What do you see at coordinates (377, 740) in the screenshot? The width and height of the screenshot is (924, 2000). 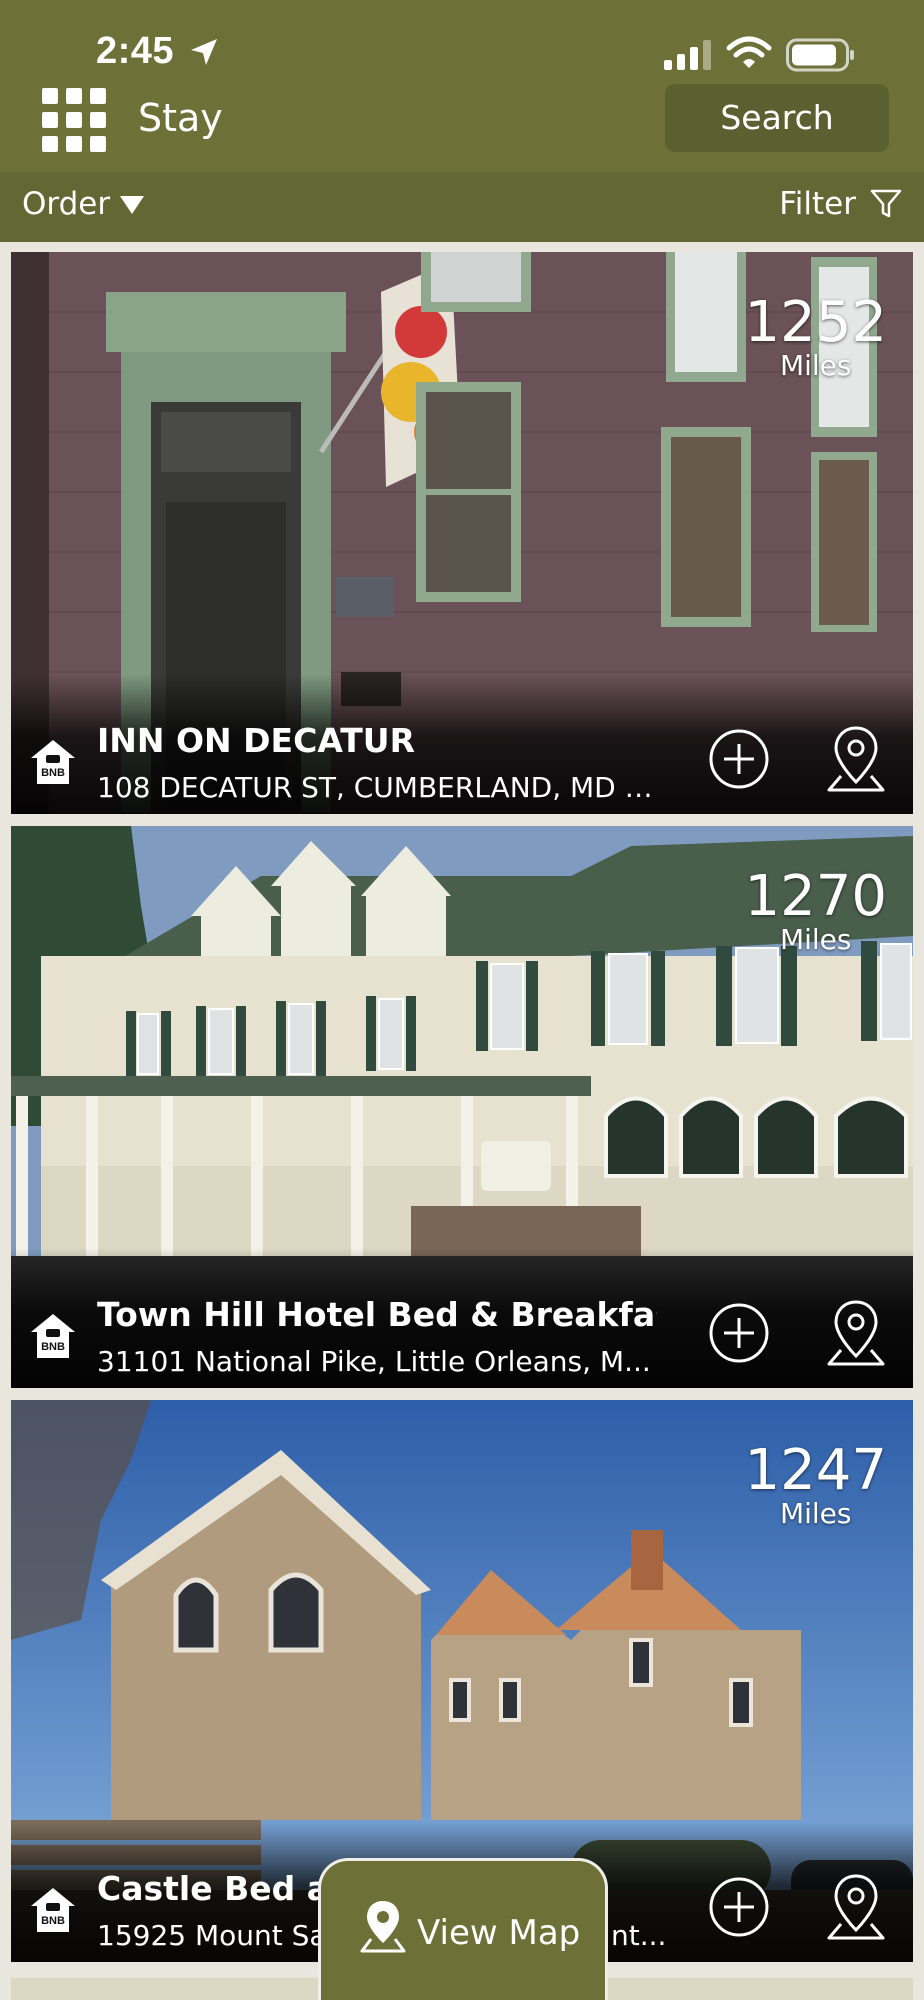 I see `listing-name: INN ON DECATUR` at bounding box center [377, 740].